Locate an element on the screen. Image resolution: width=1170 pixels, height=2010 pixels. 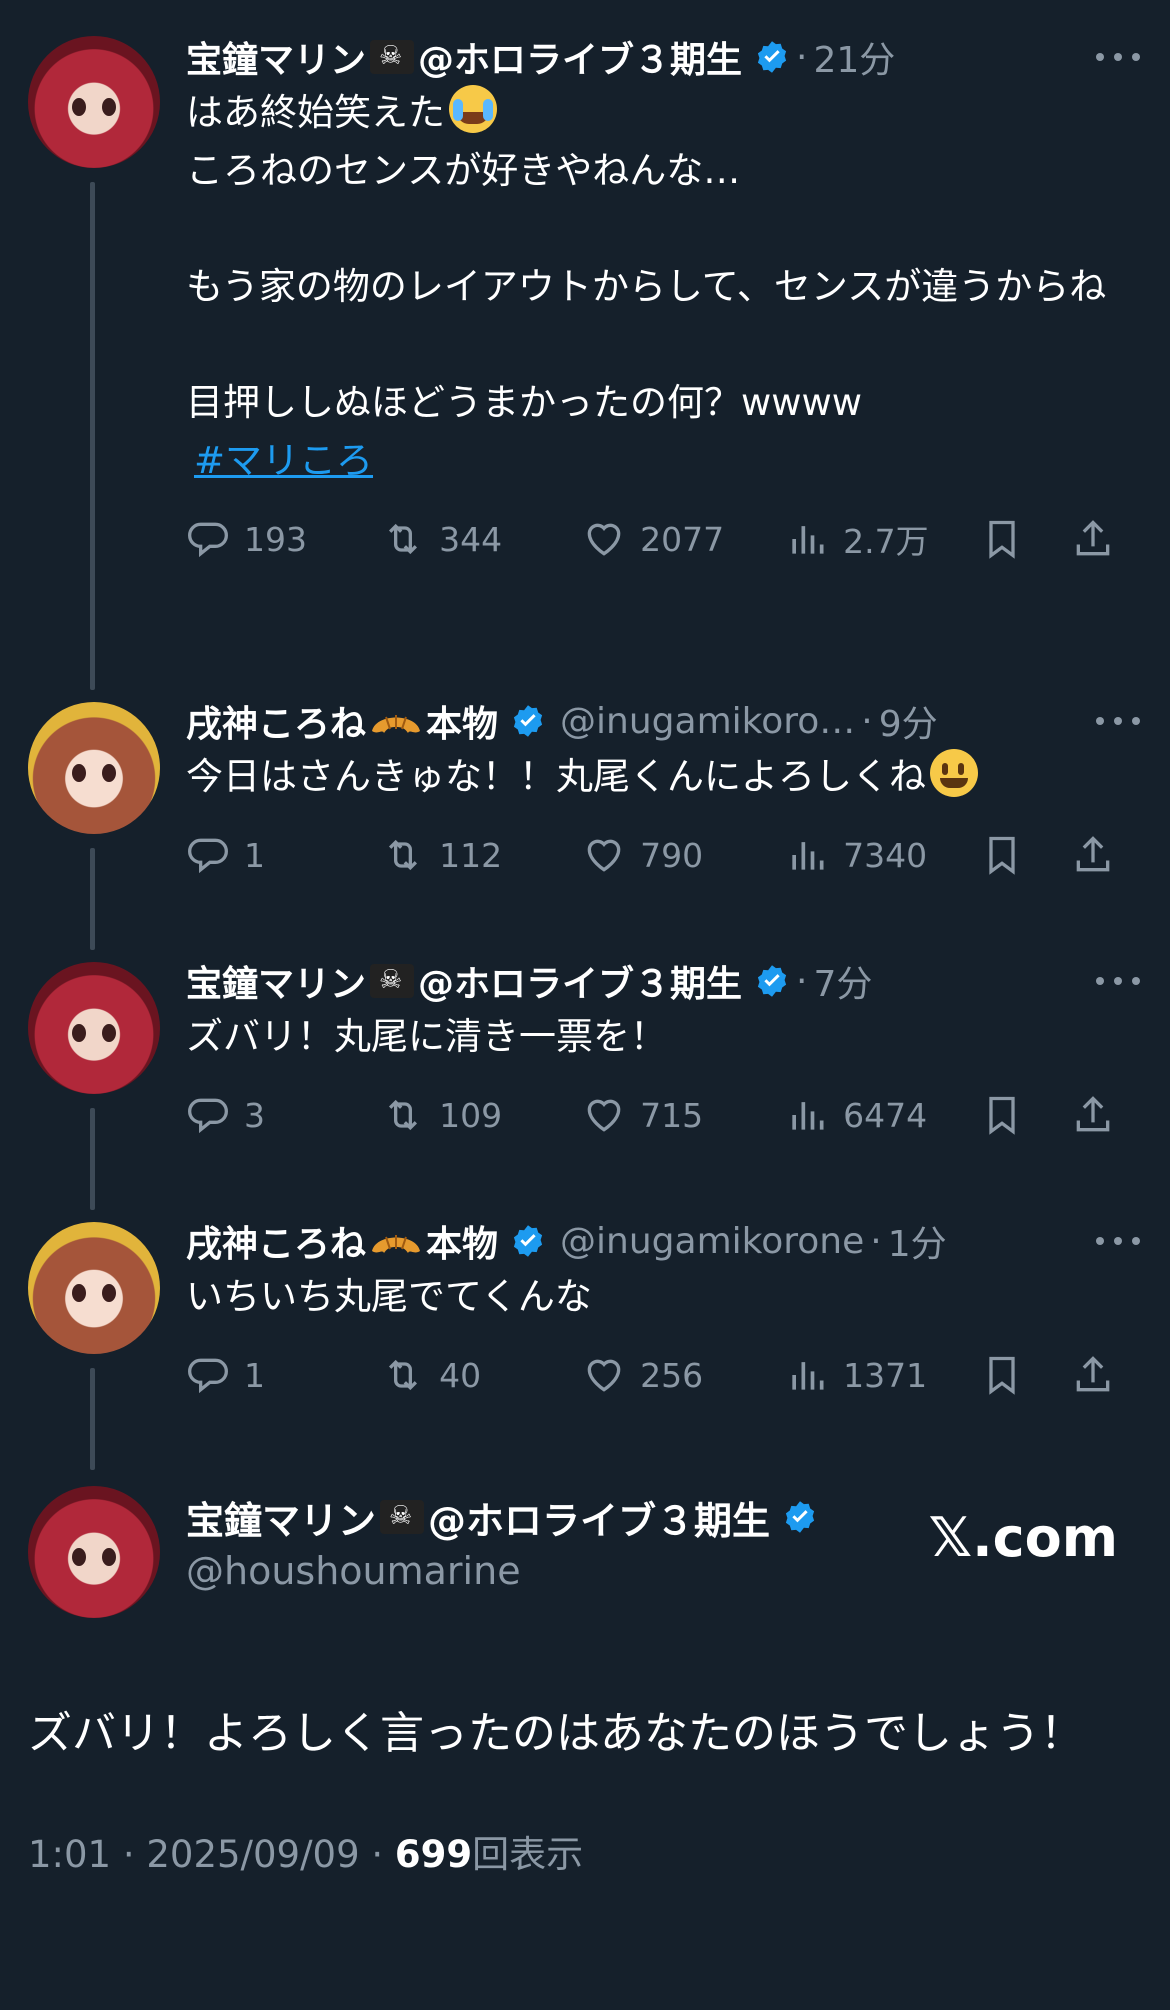
views-button: 6474 is located at coordinates (882, 1115).